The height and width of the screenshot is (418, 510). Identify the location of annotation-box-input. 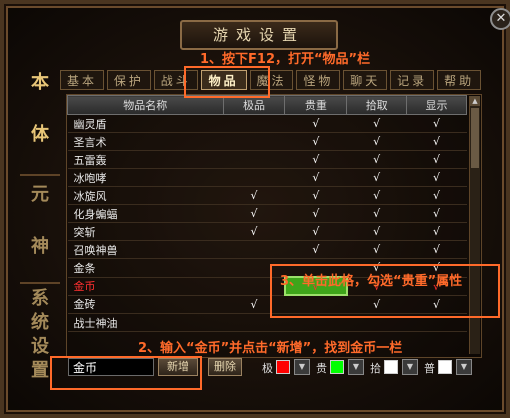
(126, 373).